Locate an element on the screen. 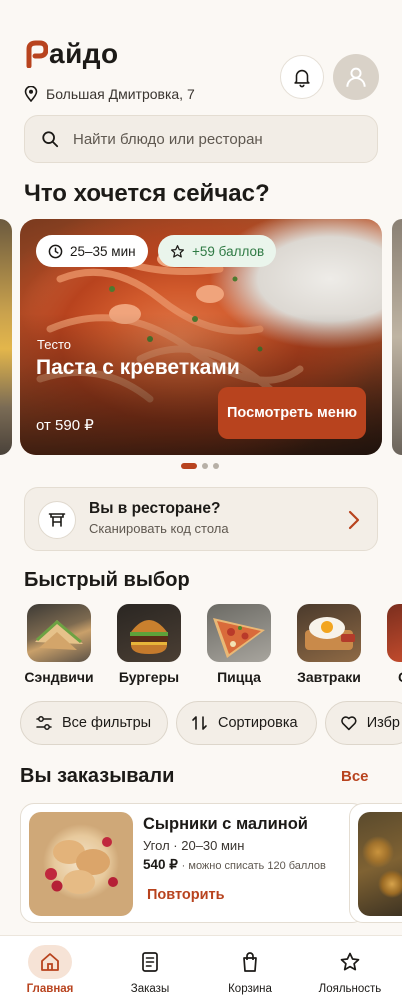 This screenshot has width=402, height=1006. bonus-points-badge: +59 баллов is located at coordinates (217, 251).